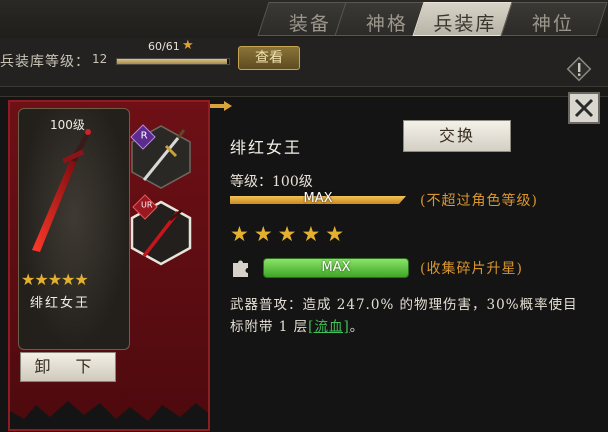  I want to click on close-icon, so click(584, 108).